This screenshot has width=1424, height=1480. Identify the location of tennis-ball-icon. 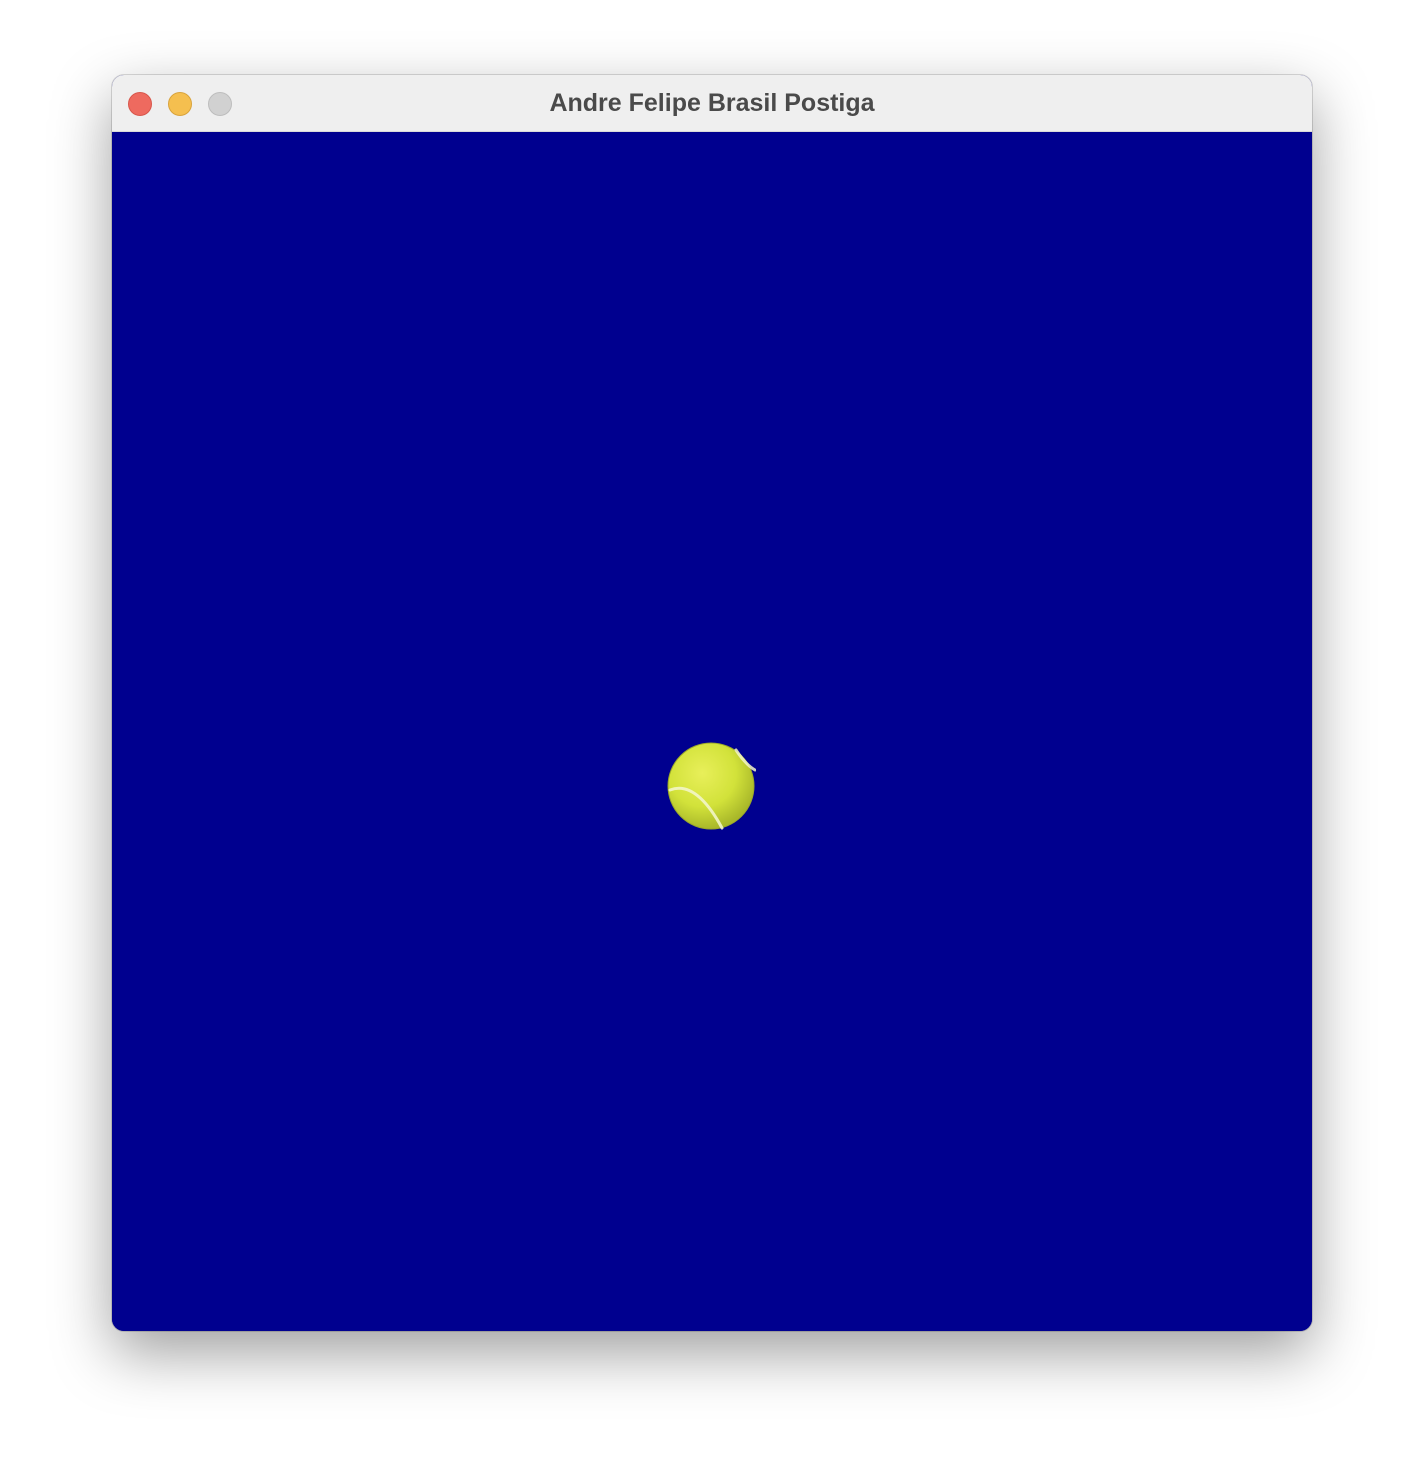
(711, 786).